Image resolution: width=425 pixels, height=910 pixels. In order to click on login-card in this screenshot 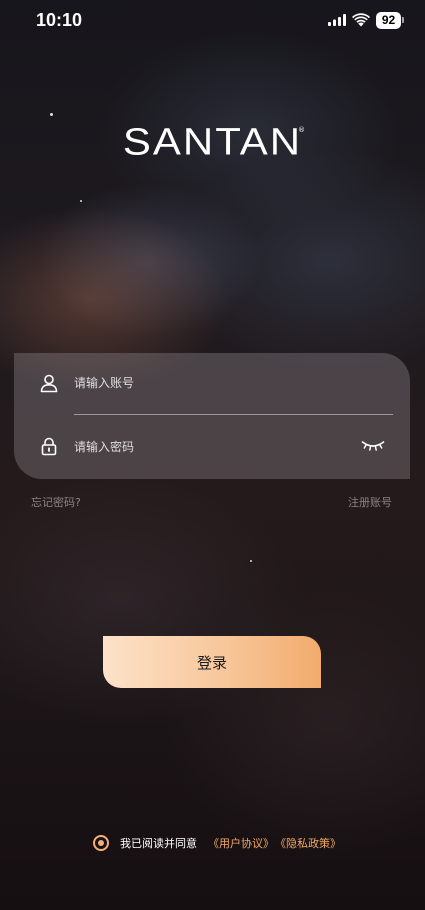, I will do `click(212, 416)`.